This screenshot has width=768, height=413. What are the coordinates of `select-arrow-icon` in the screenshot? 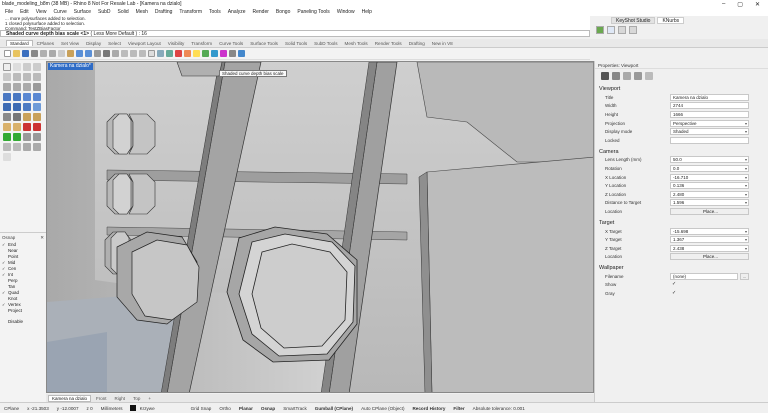 It's located at (7, 67).